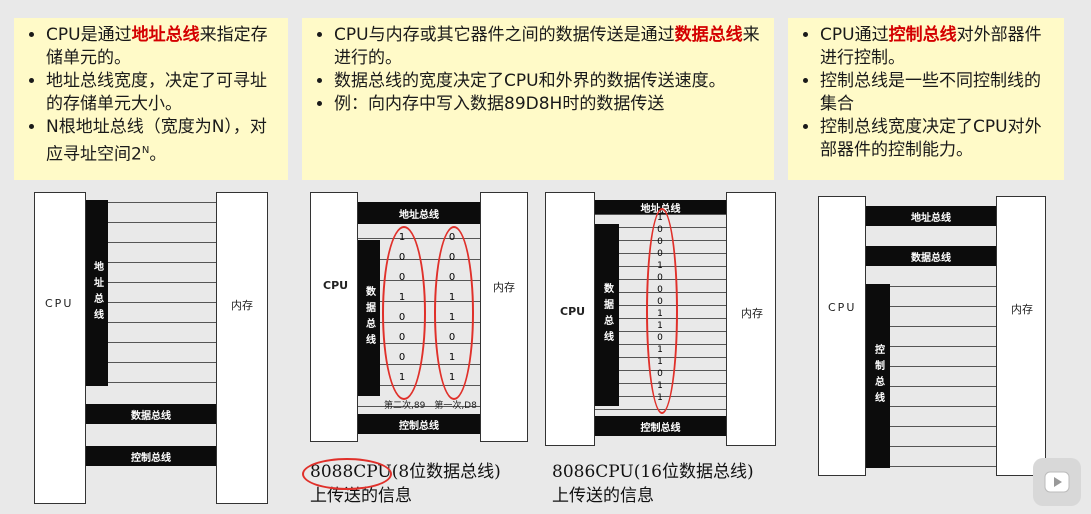  What do you see at coordinates (549, 81) in the screenshot?
I see `panel-bullet: 数据总线的宽度决定了CPU和外界的数据传送速度。` at bounding box center [549, 81].